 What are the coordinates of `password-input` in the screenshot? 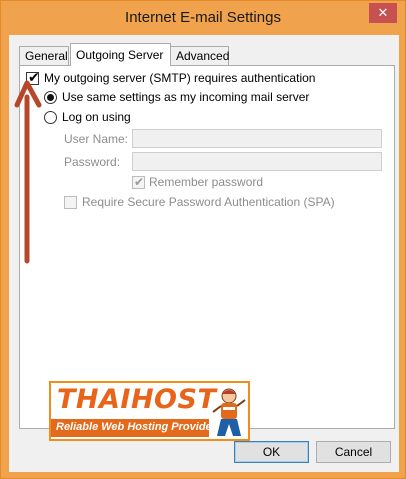 It's located at (257, 161).